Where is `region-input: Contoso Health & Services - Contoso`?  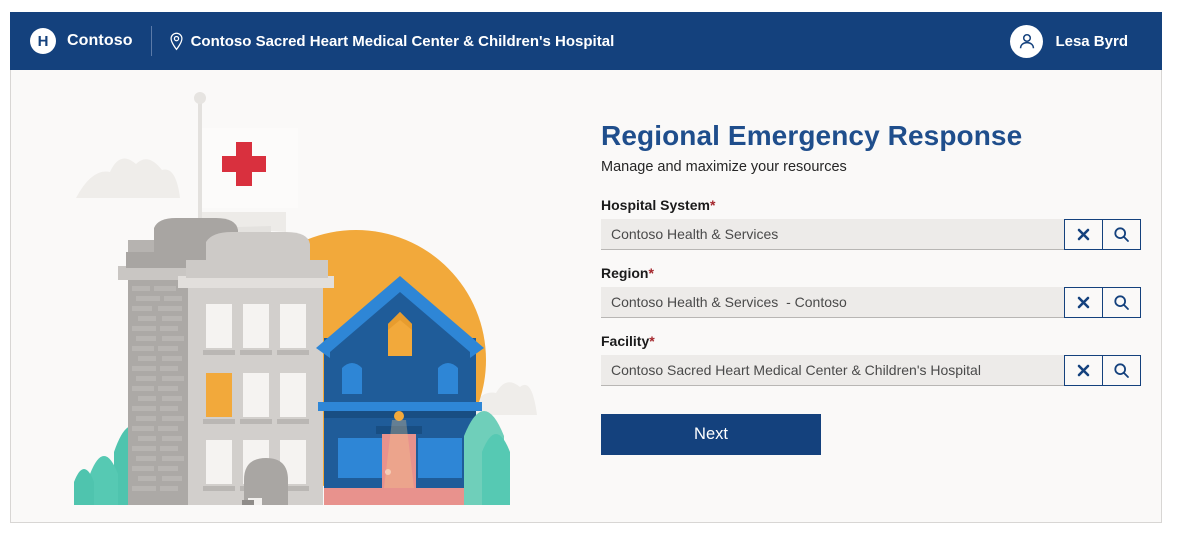
region-input: Contoso Health & Services - Contoso is located at coordinates (832, 302).